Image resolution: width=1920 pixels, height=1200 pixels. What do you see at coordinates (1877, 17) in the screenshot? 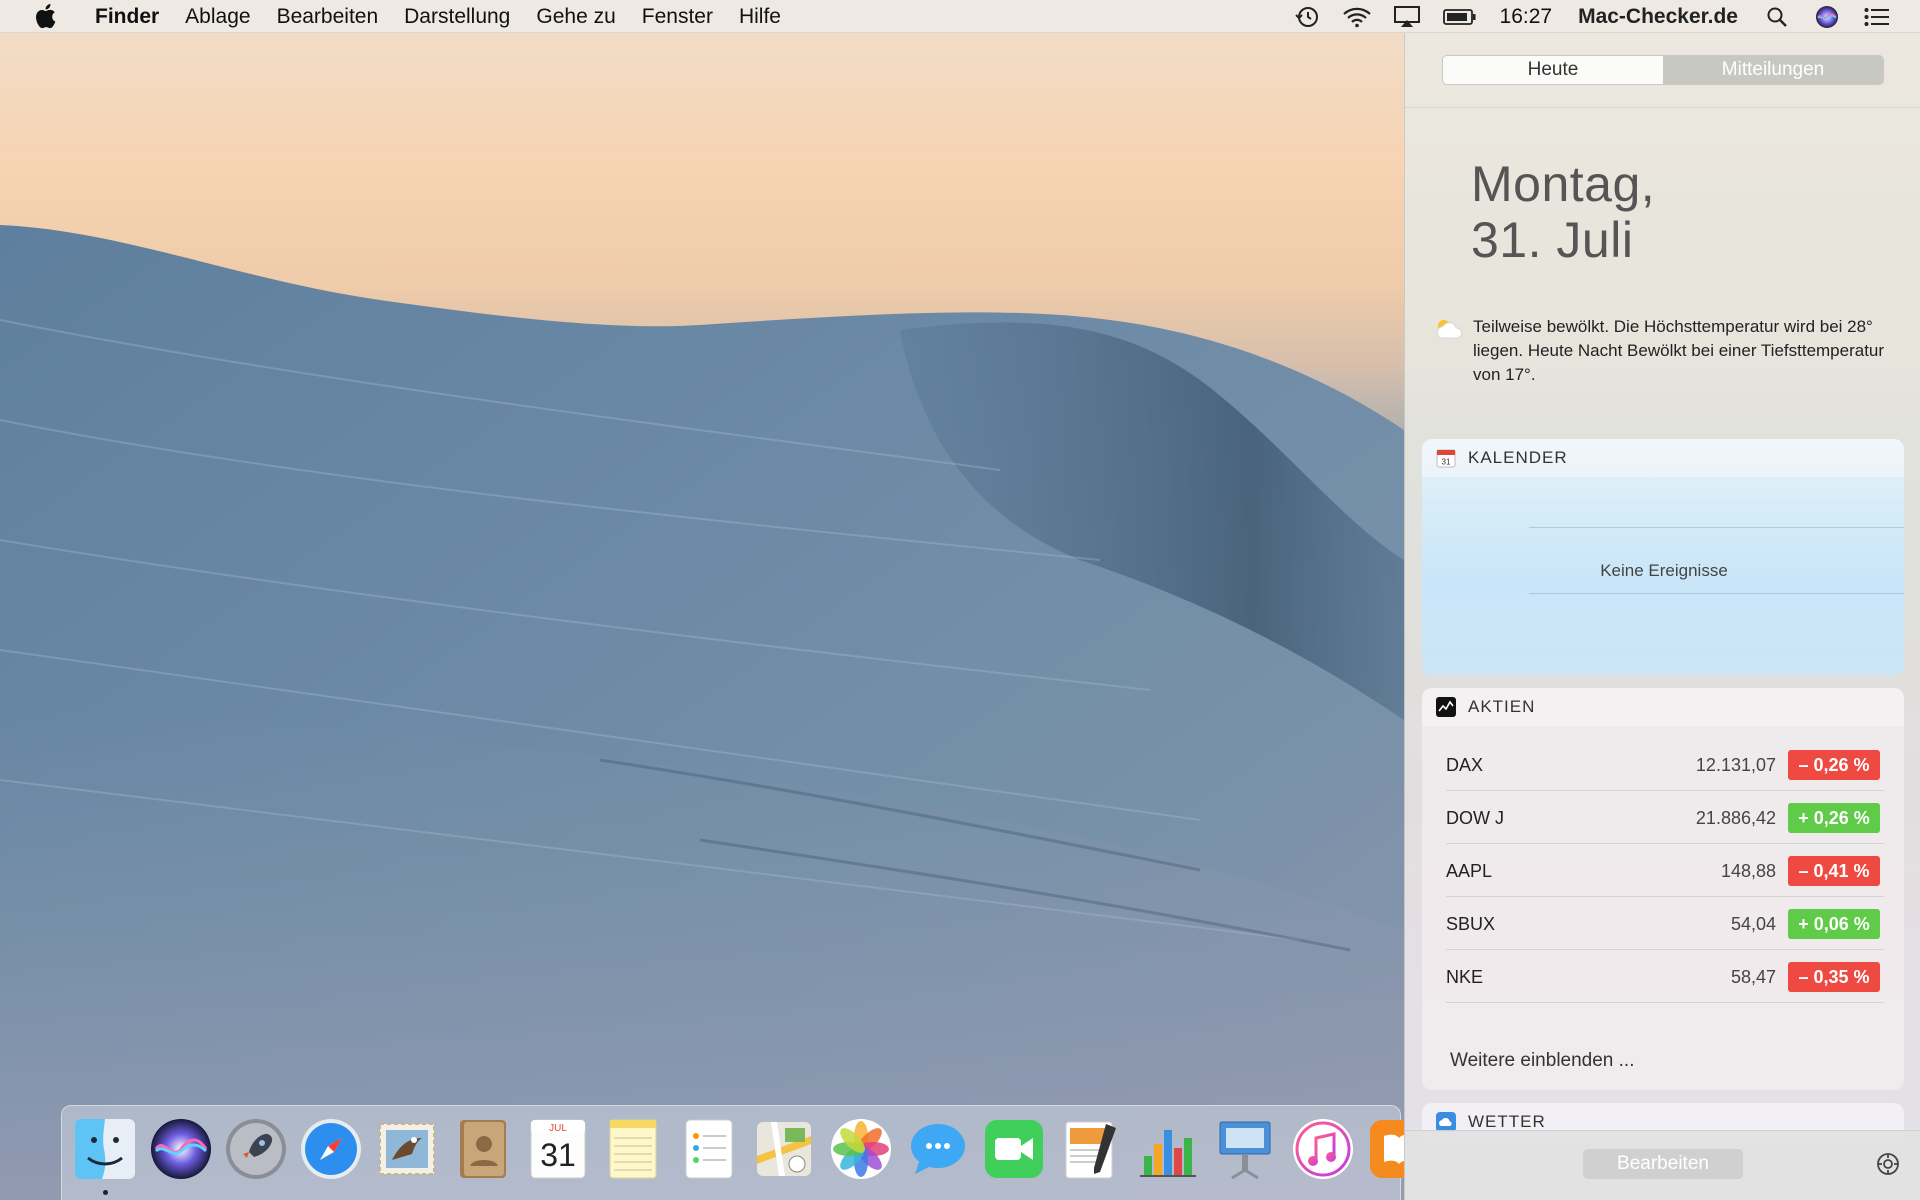
I see `notification-center-icon` at bounding box center [1877, 17].